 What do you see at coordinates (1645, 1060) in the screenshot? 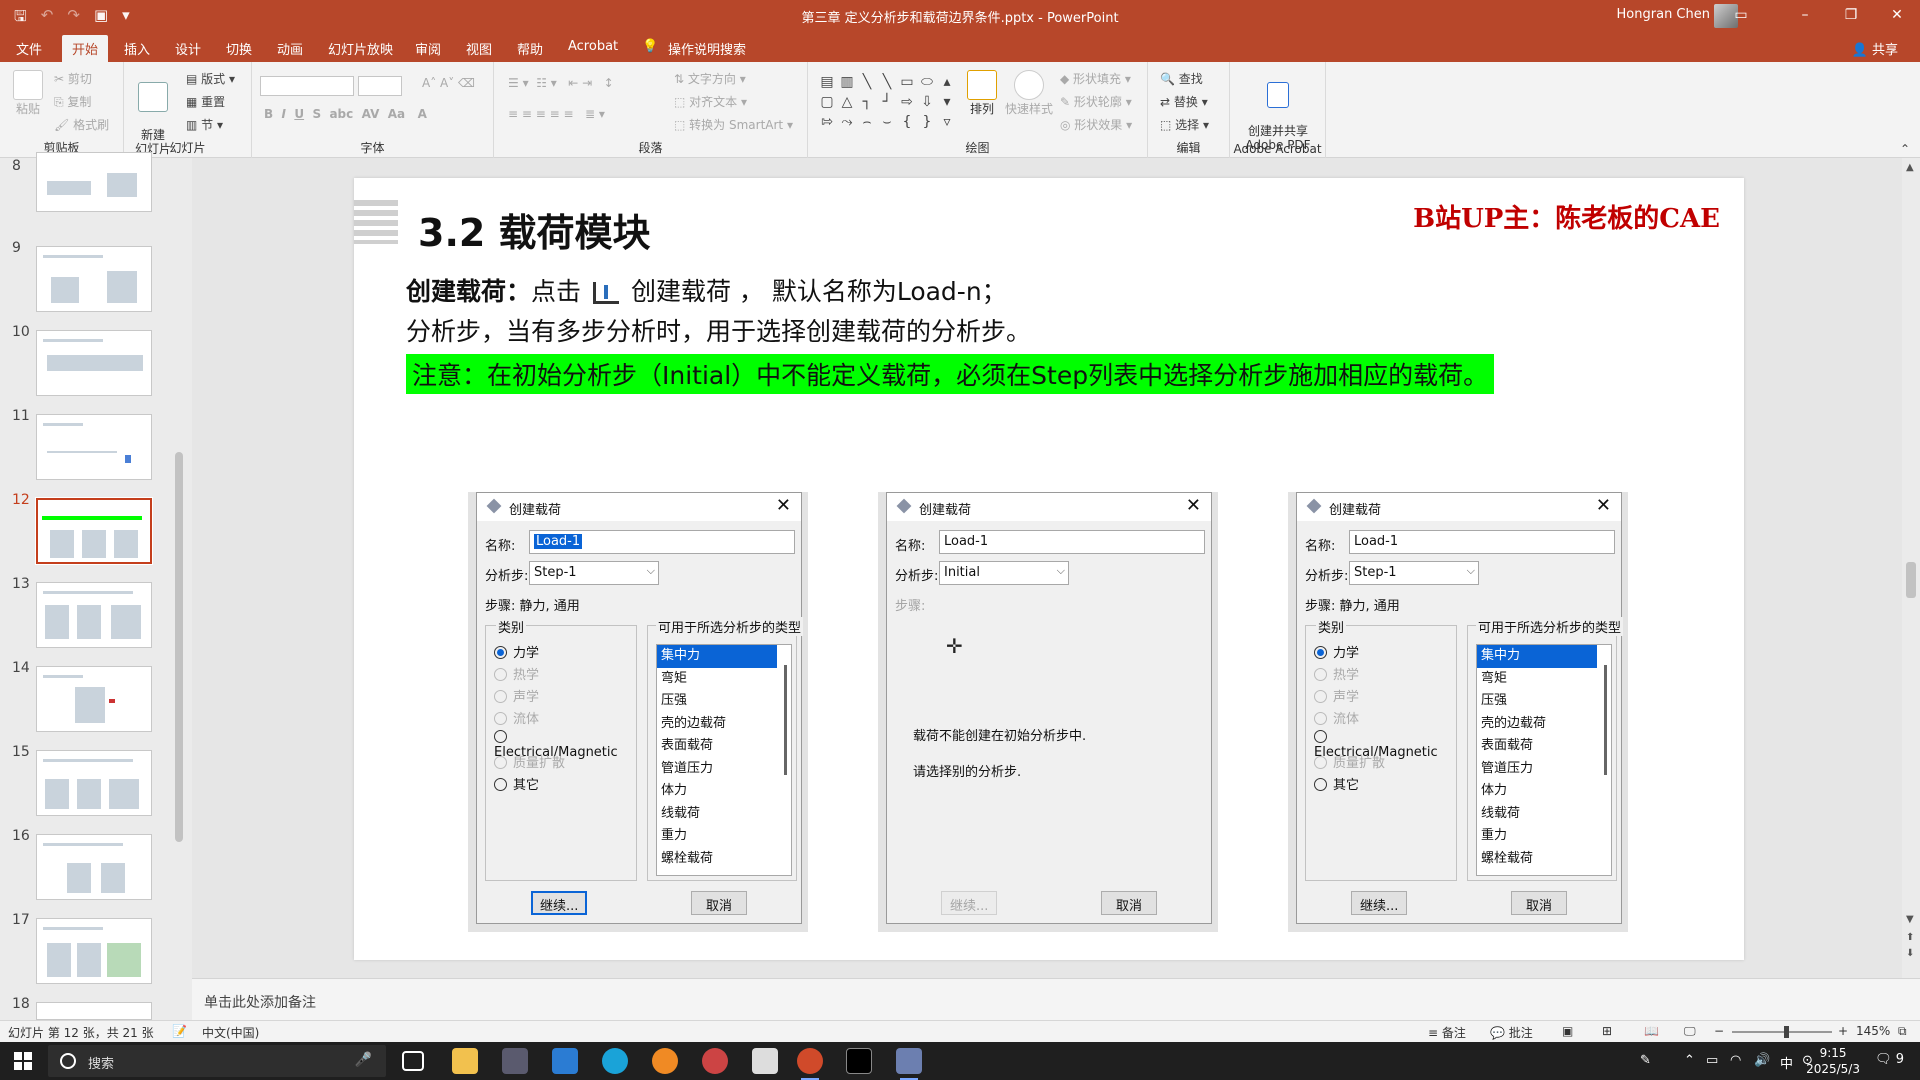
I see `pen-icon: ✎` at bounding box center [1645, 1060].